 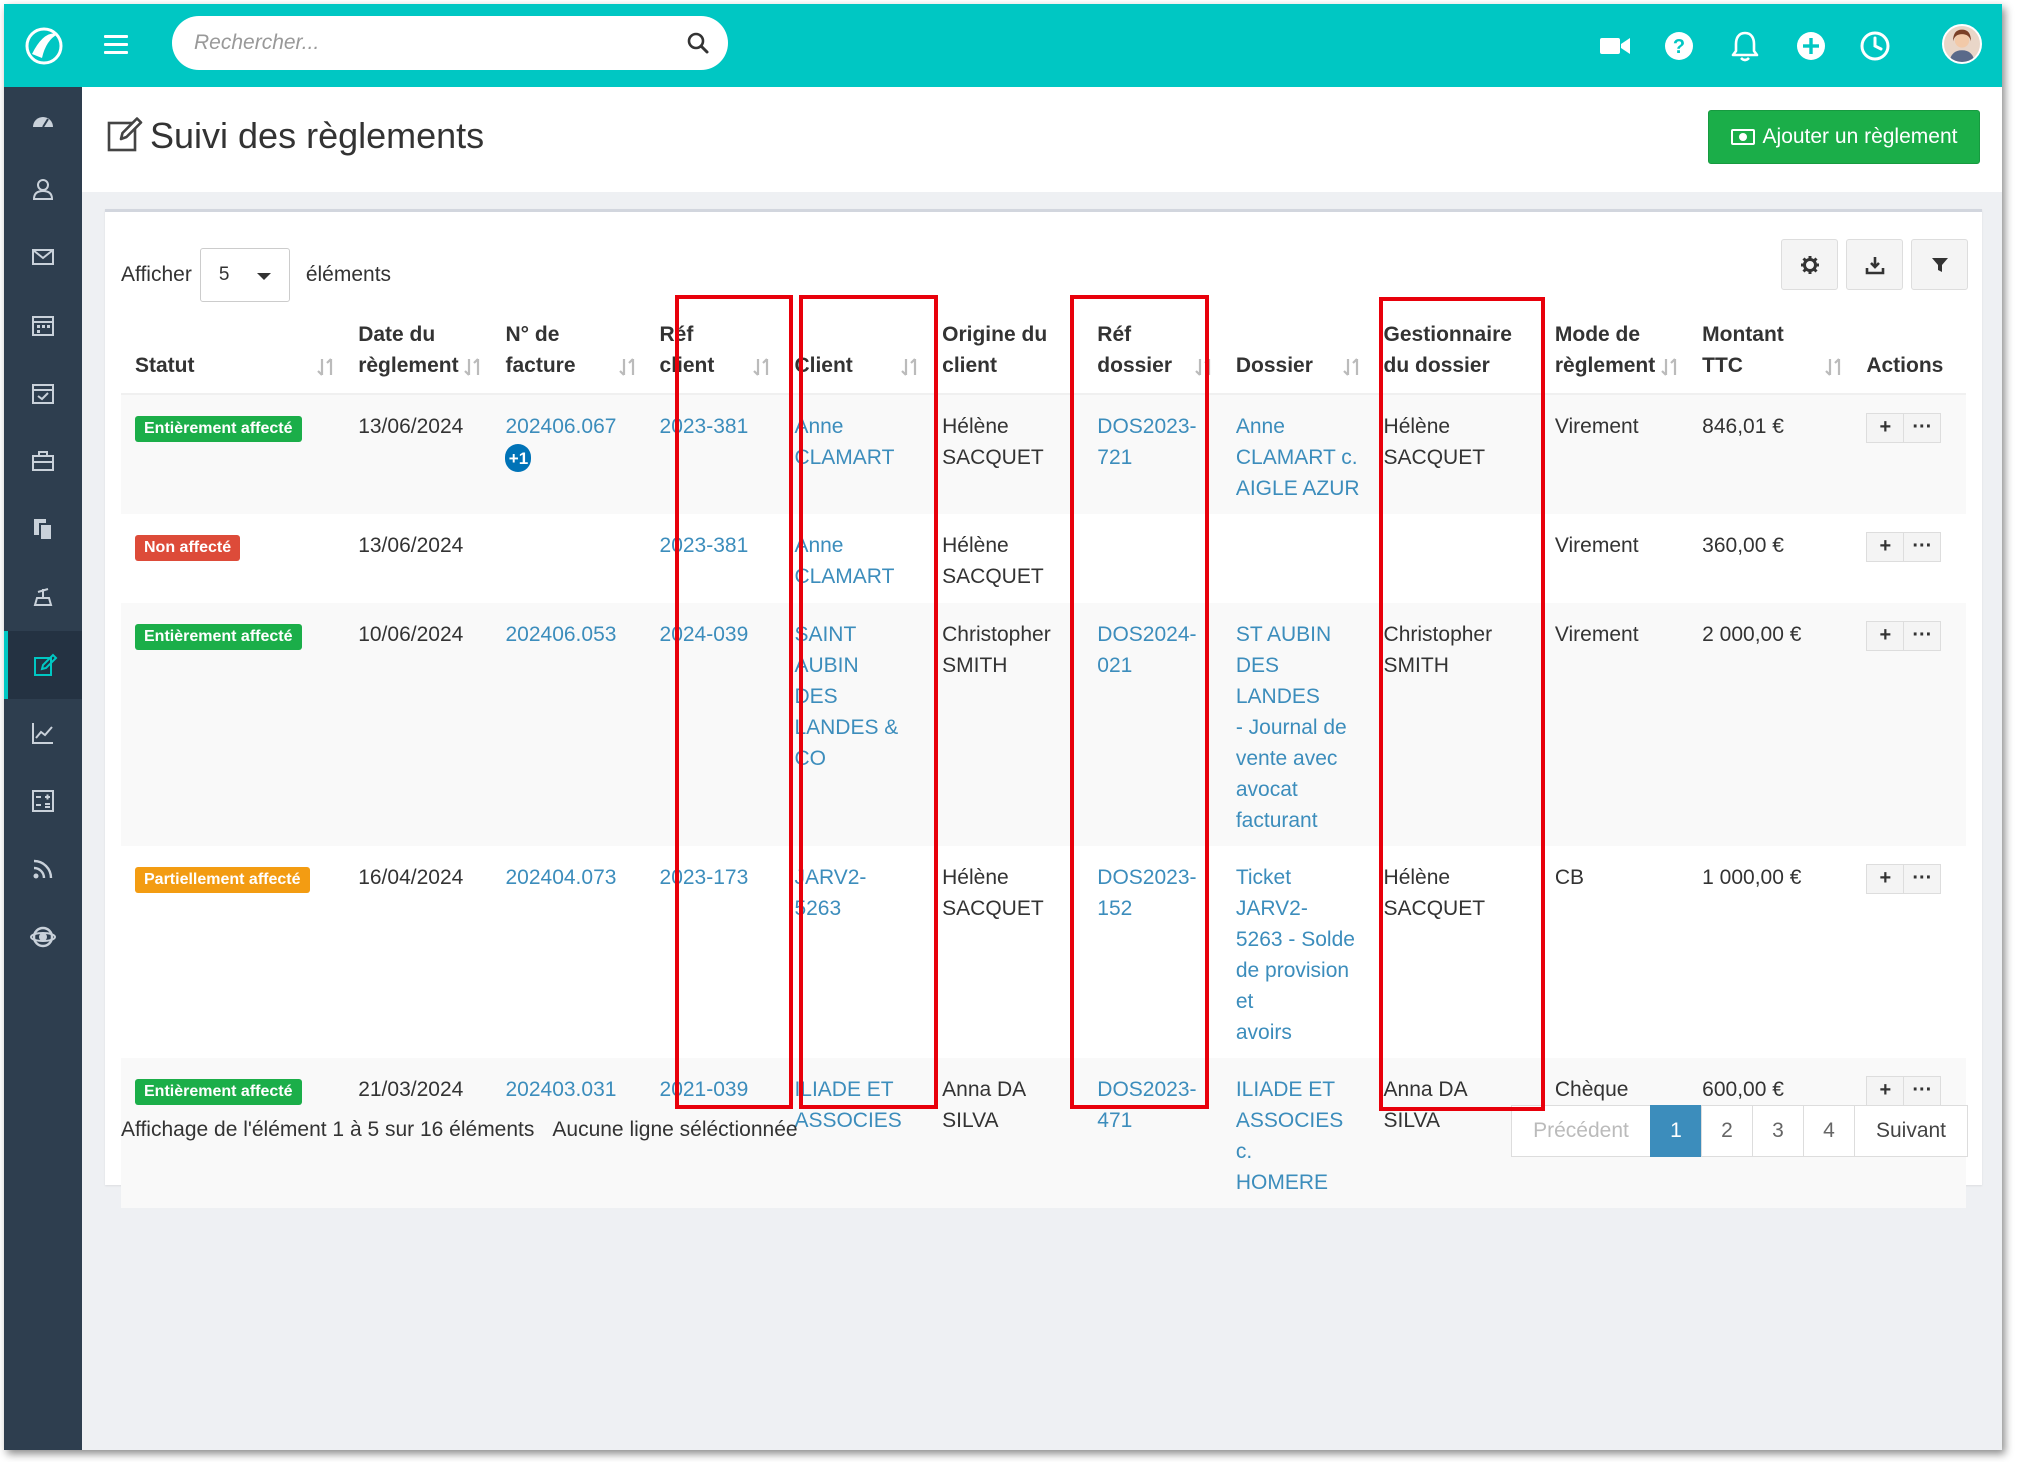 I want to click on column-header-facture: N° de facture, so click(x=568, y=349).